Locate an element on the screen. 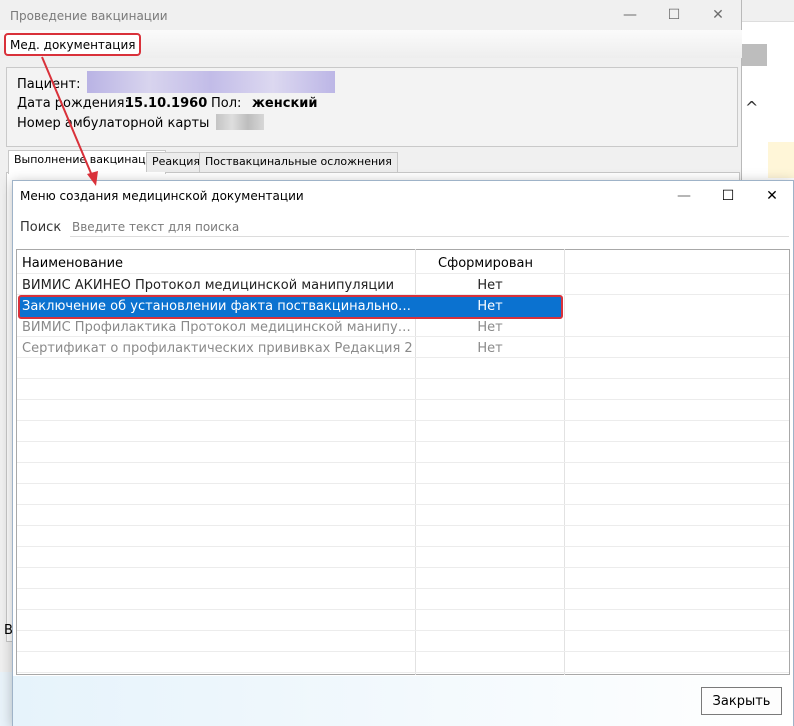 This screenshot has width=794, height=726. sex-value: женский is located at coordinates (285, 103).